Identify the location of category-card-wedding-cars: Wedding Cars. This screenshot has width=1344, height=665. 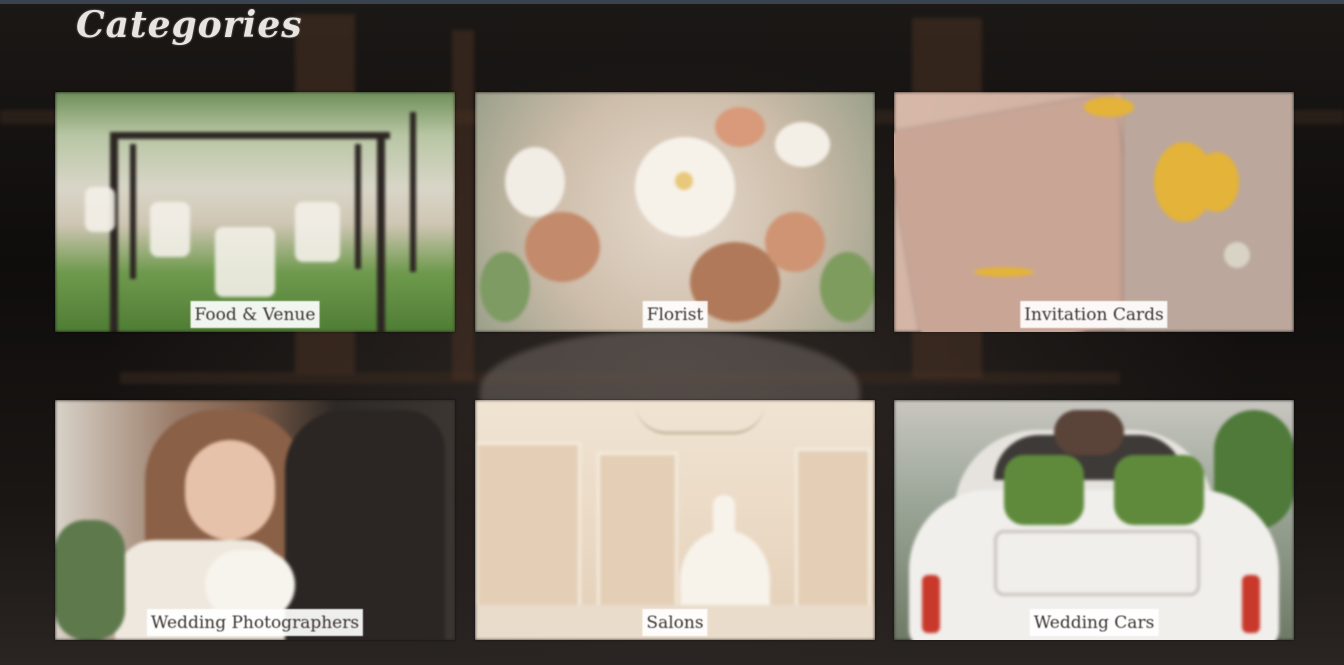
(1094, 520).